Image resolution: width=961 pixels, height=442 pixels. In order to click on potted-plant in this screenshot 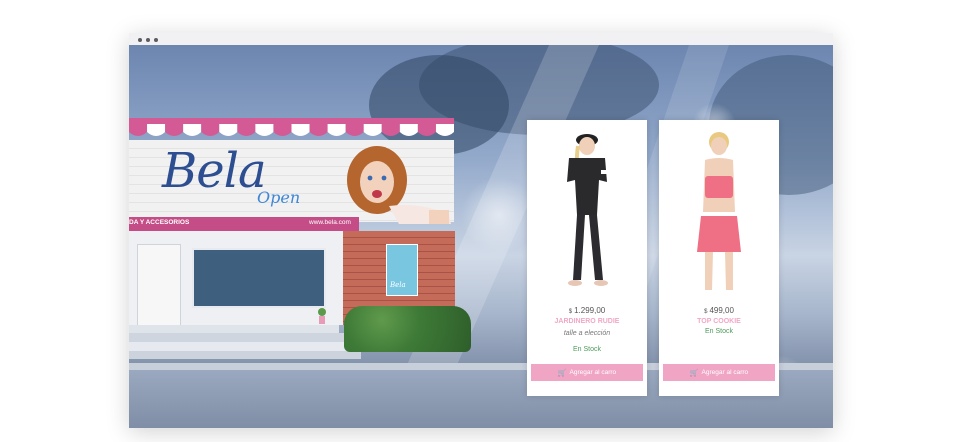, I will do `click(322, 316)`.